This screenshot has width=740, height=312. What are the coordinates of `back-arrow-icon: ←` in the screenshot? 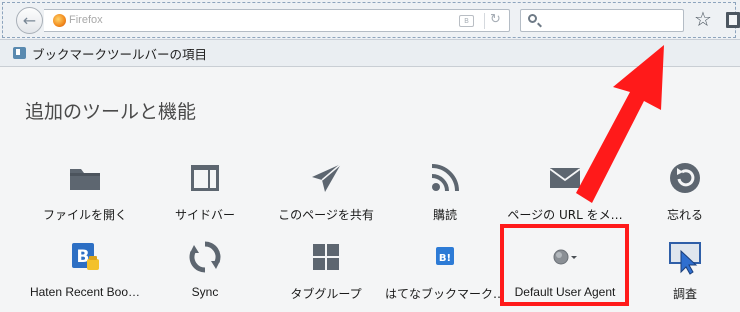 It's located at (29, 20).